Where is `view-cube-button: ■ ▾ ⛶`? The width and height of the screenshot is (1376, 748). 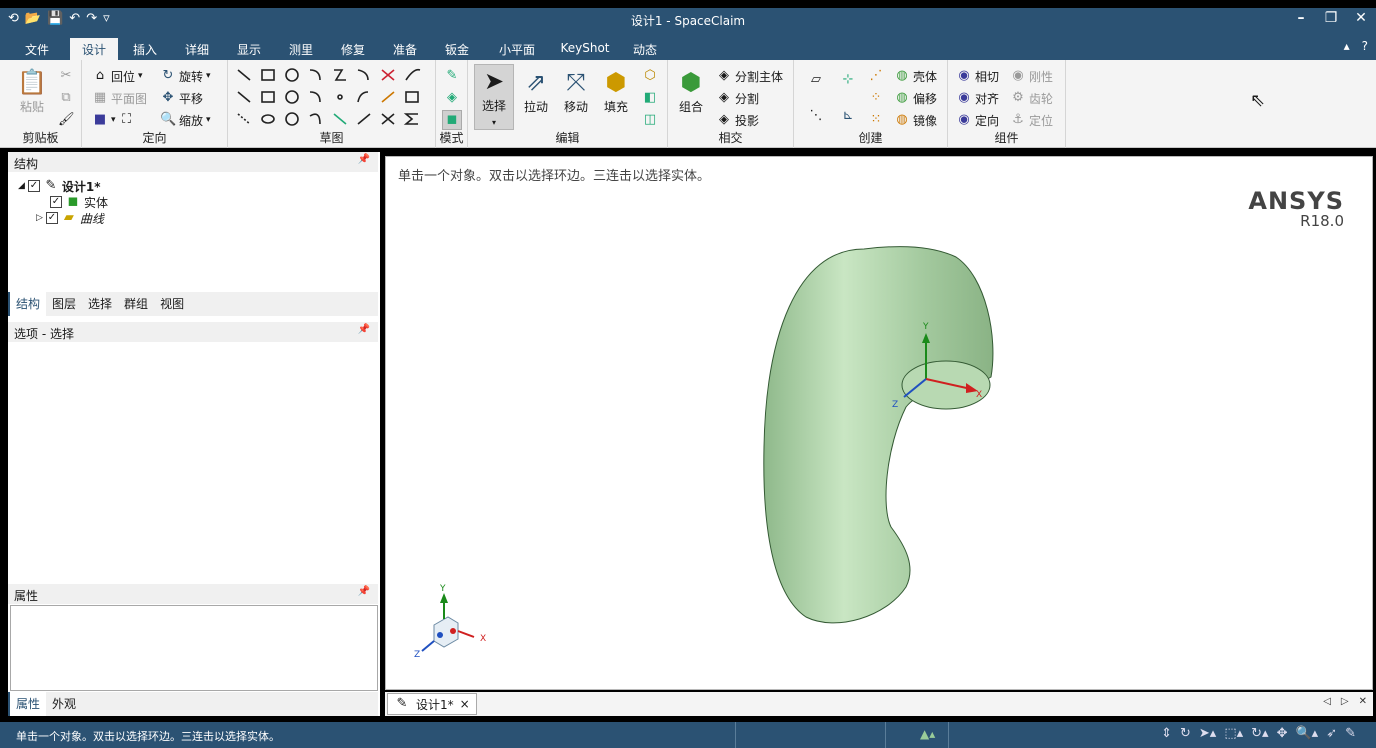
view-cube-button: ■ ▾ ⛶ is located at coordinates (113, 120).